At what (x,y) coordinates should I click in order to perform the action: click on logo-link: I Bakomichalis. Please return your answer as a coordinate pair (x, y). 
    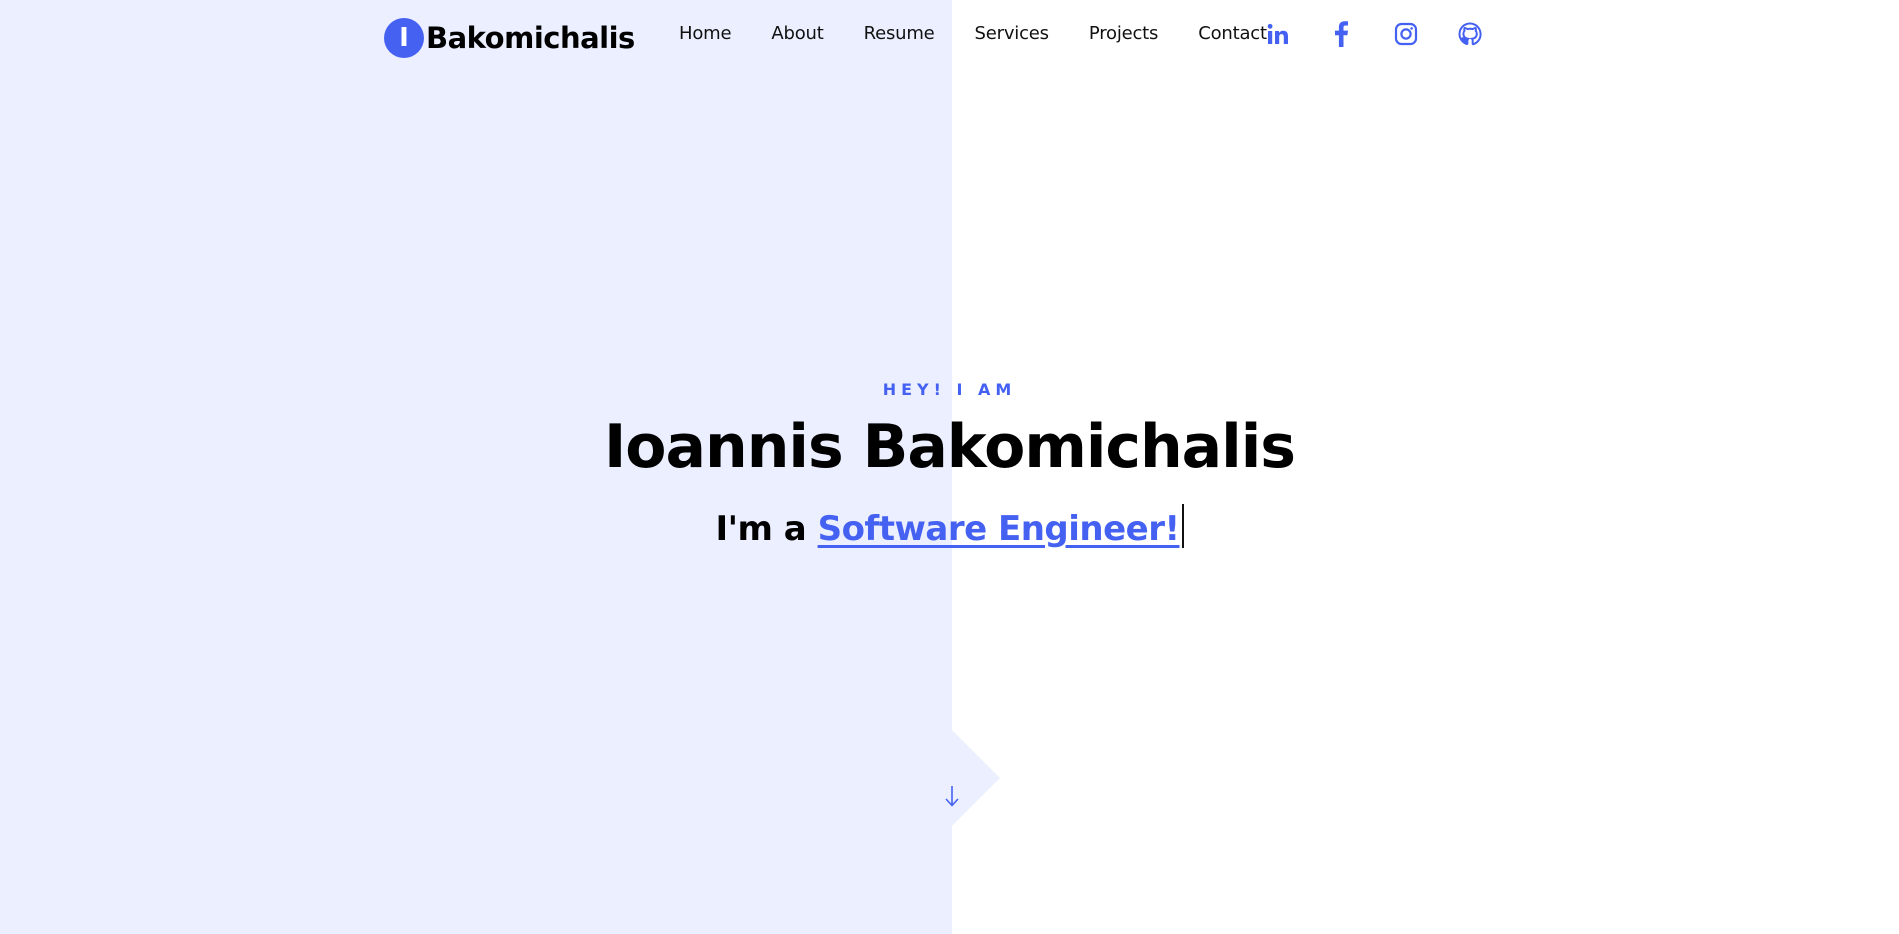
    Looking at the image, I should click on (509, 38).